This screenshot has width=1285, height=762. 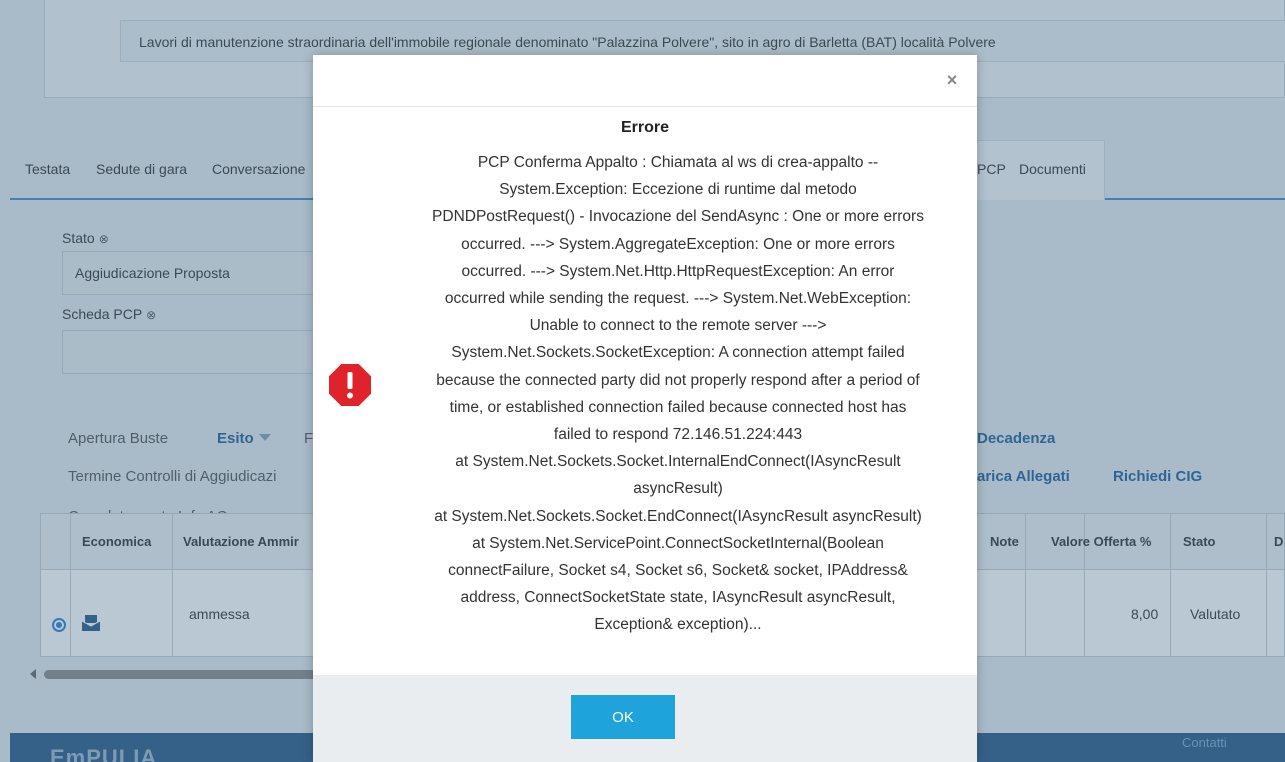 What do you see at coordinates (952, 80) in the screenshot?
I see `close-icon: ×` at bounding box center [952, 80].